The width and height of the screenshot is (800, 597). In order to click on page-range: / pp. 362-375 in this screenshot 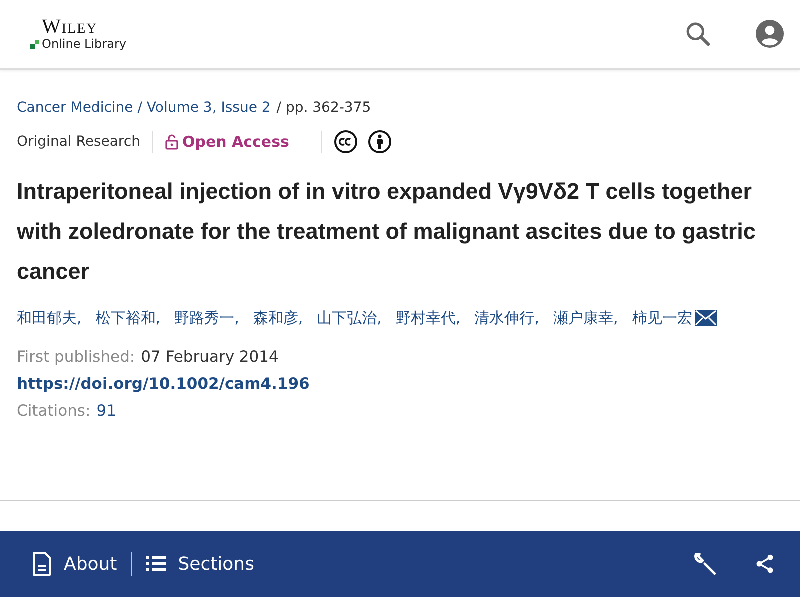, I will do `click(324, 108)`.